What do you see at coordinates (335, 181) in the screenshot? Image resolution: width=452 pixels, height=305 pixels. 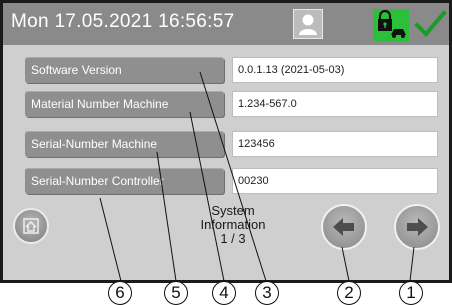 I see `serial-number-controller-field: 00230` at bounding box center [335, 181].